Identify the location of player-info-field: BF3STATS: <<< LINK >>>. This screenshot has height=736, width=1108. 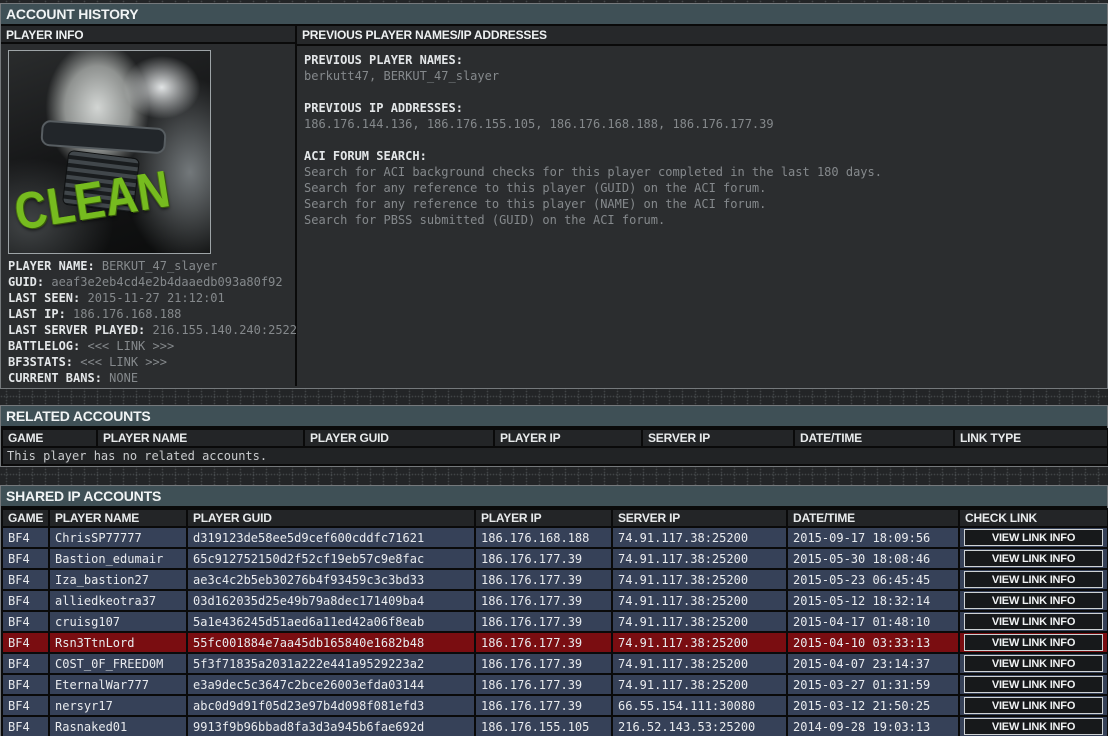
(148, 362).